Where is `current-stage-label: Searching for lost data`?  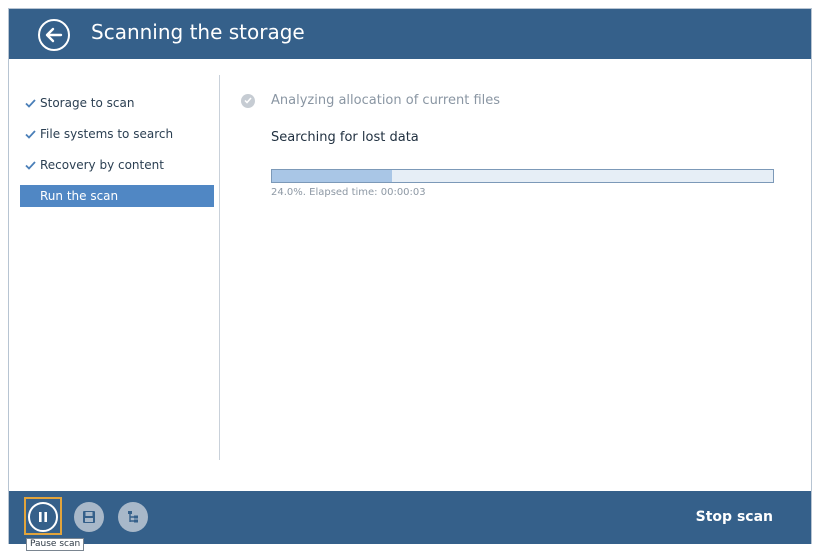
current-stage-label: Searching for lost data is located at coordinates (345, 137).